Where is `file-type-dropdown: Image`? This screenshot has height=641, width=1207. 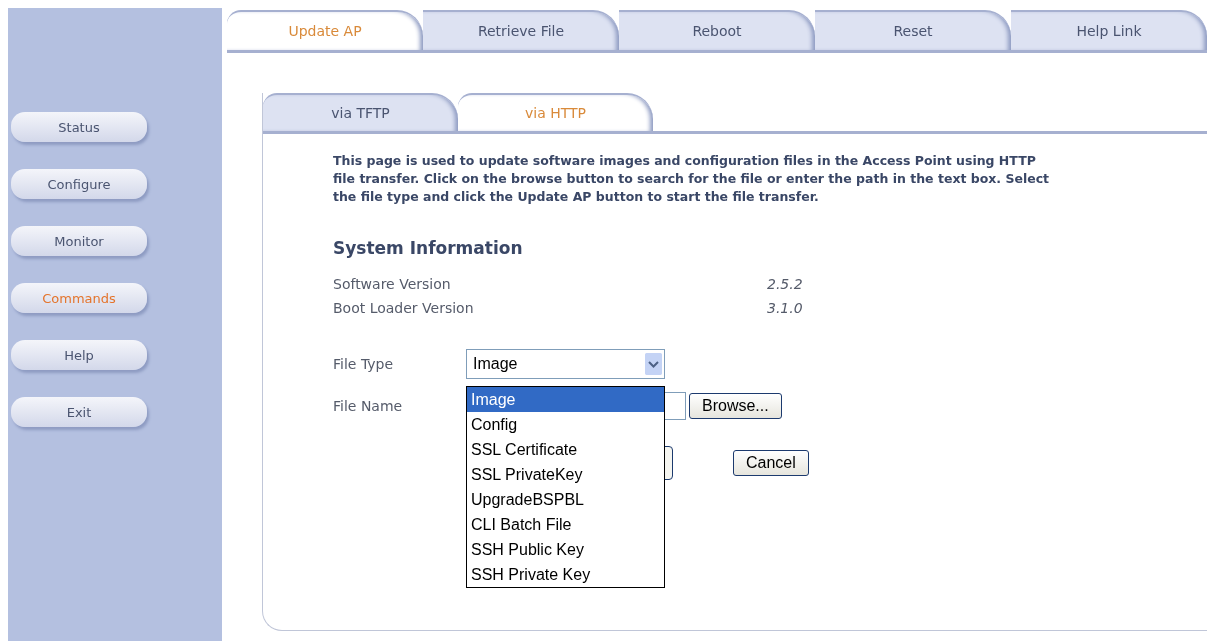 file-type-dropdown: Image is located at coordinates (565, 364).